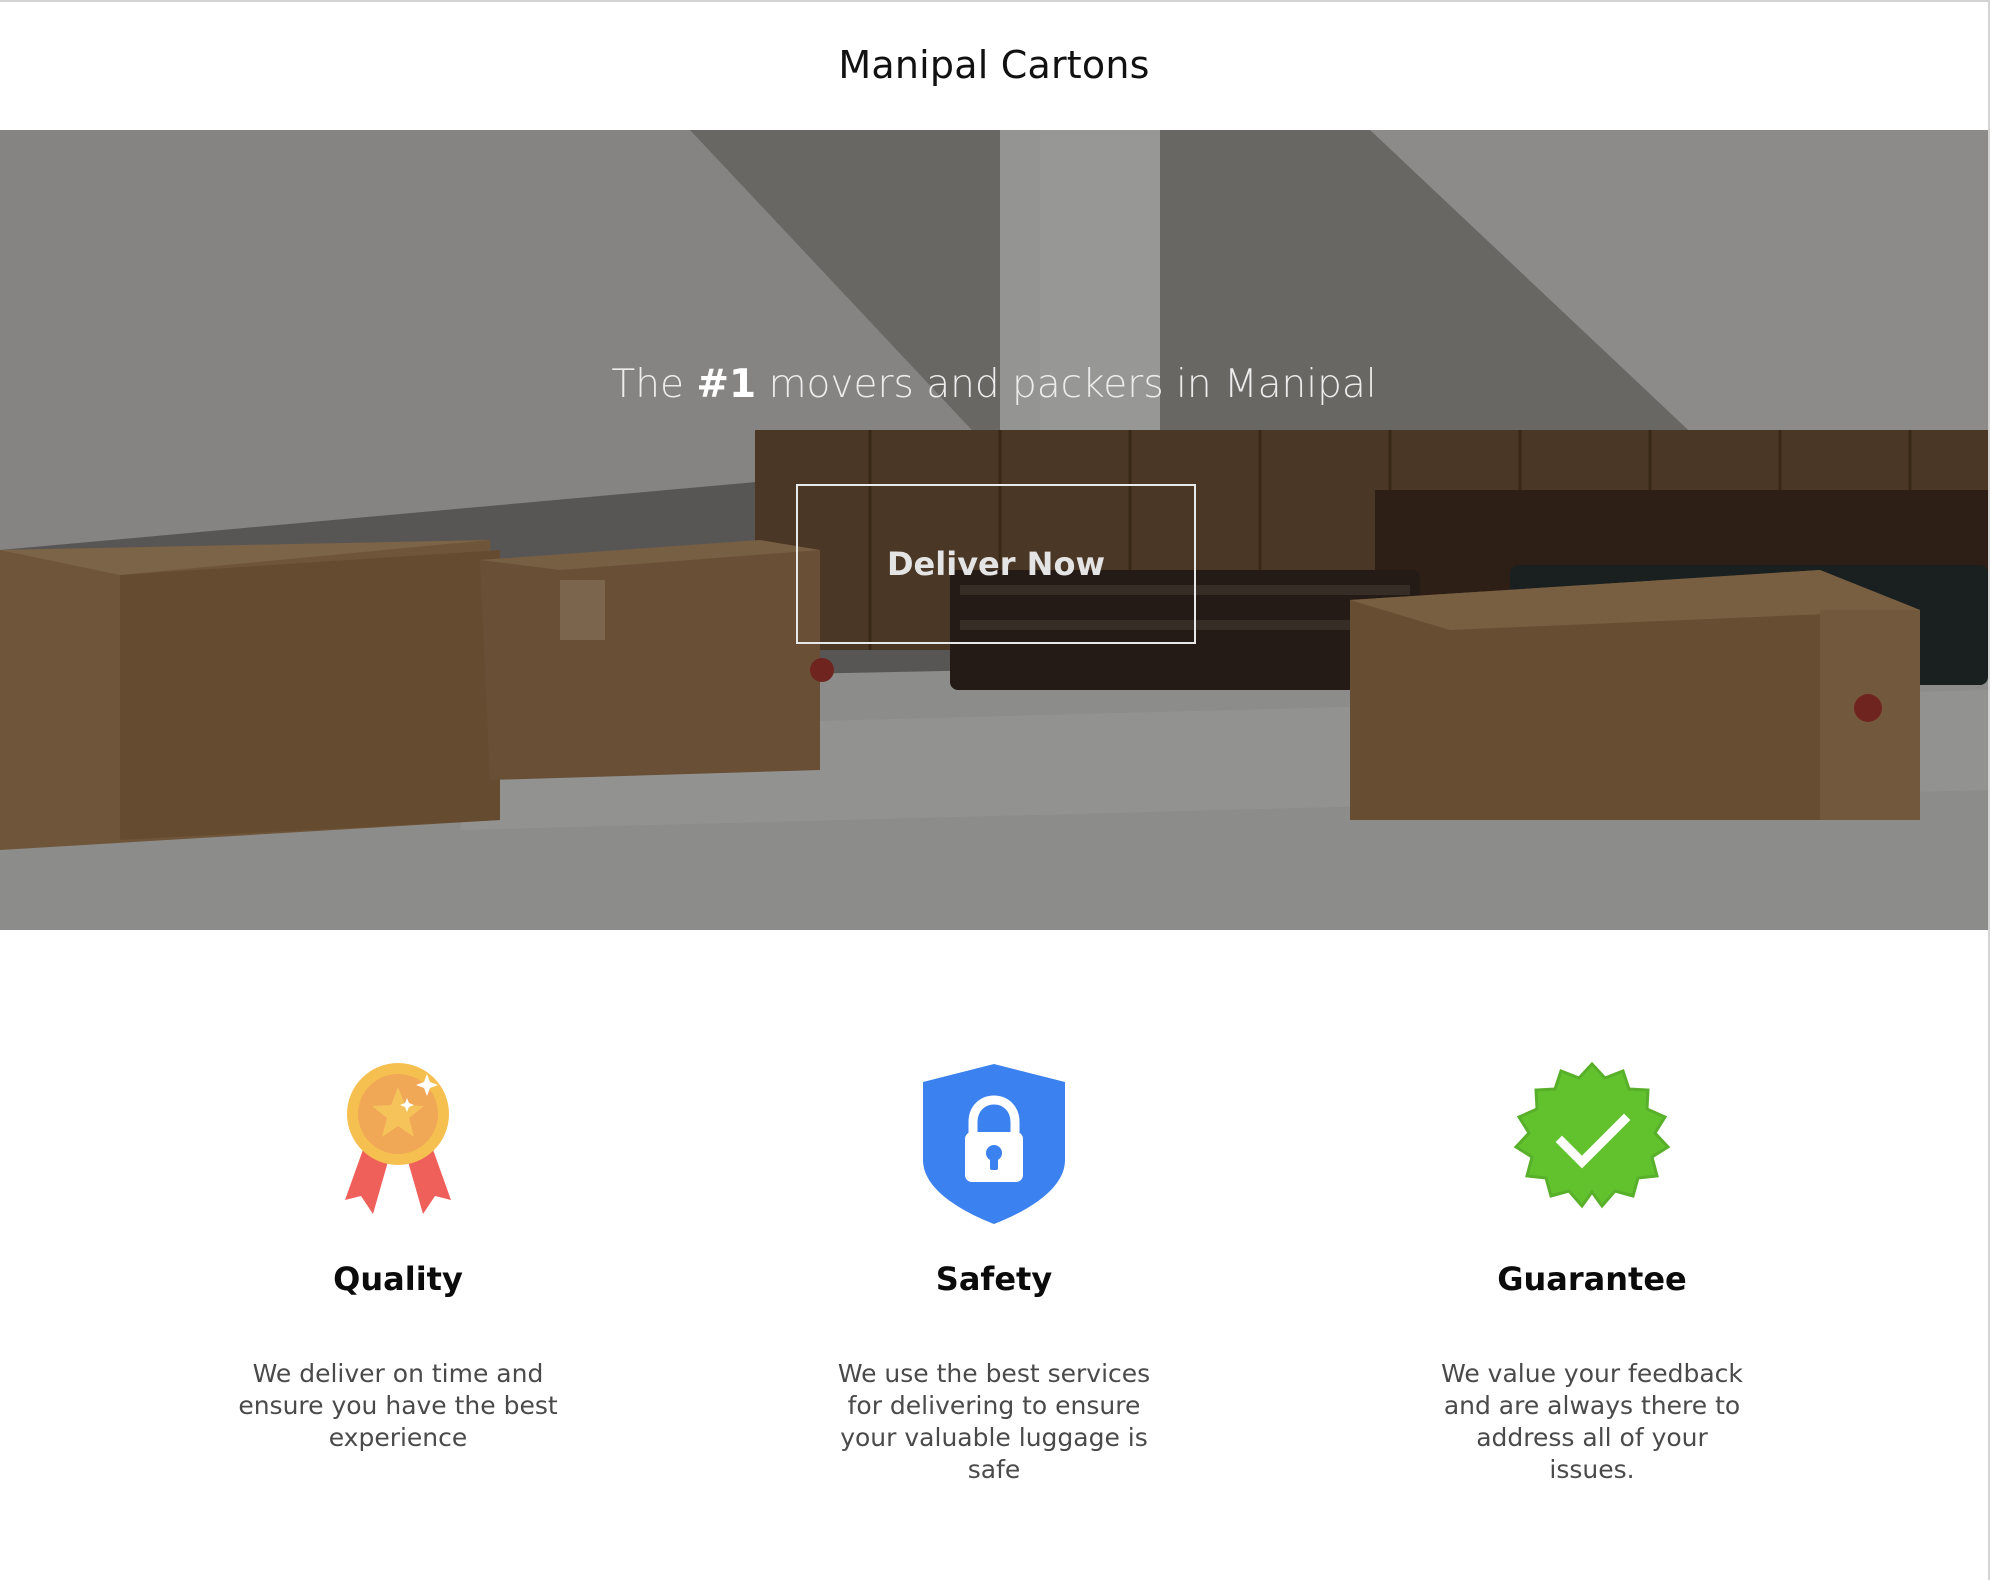 The width and height of the screenshot is (1992, 1580). Describe the element at coordinates (1592, 1279) in the screenshot. I see `feature-title: Guarantee` at that location.